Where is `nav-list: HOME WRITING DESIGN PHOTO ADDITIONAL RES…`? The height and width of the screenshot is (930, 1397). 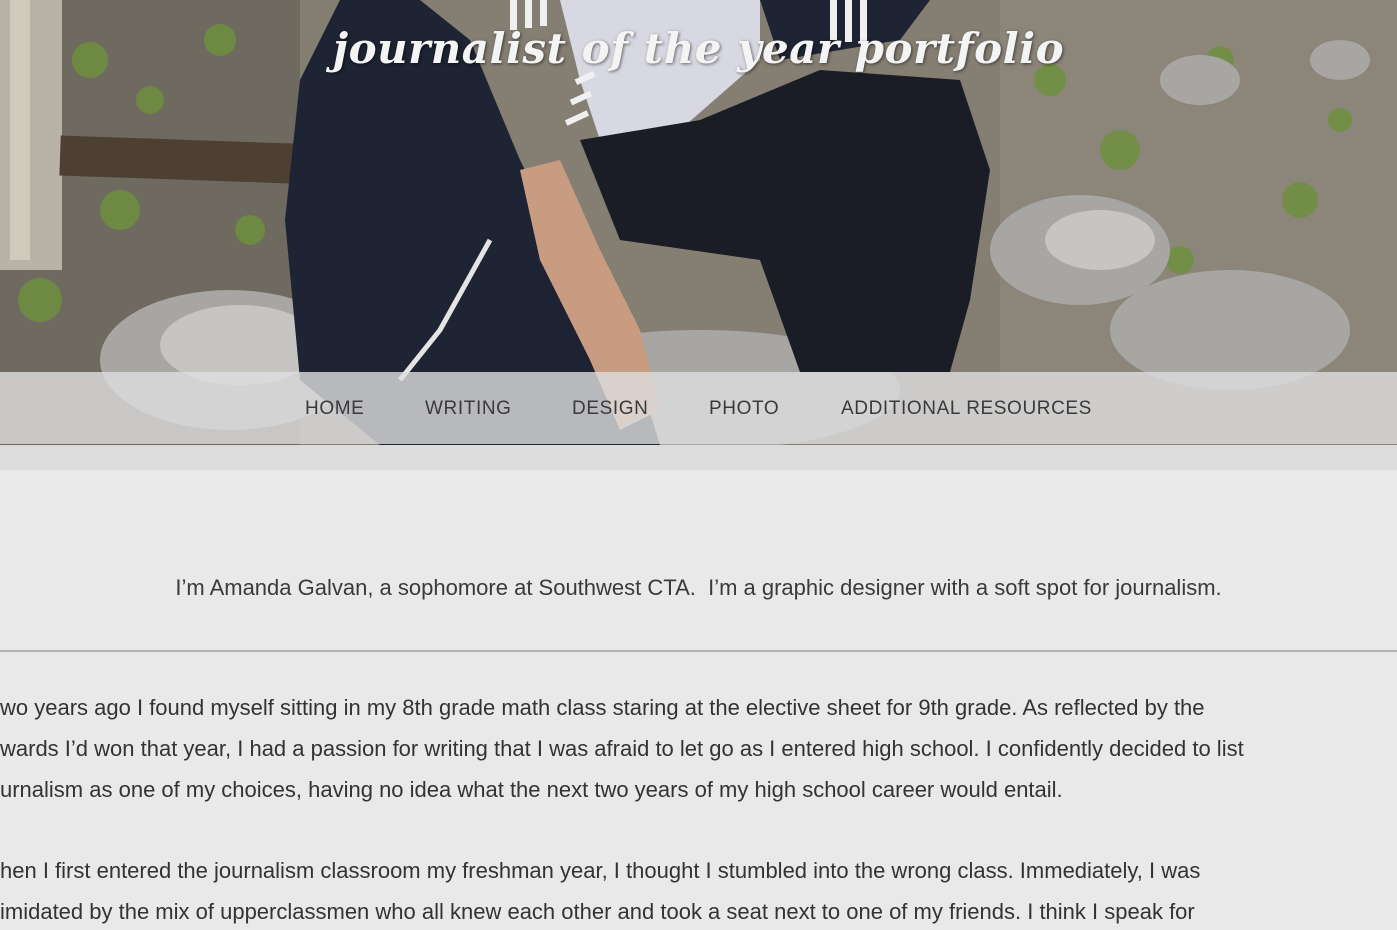 nav-list: HOME WRITING DESIGN PHOTO ADDITIONAL RES… is located at coordinates (698, 408).